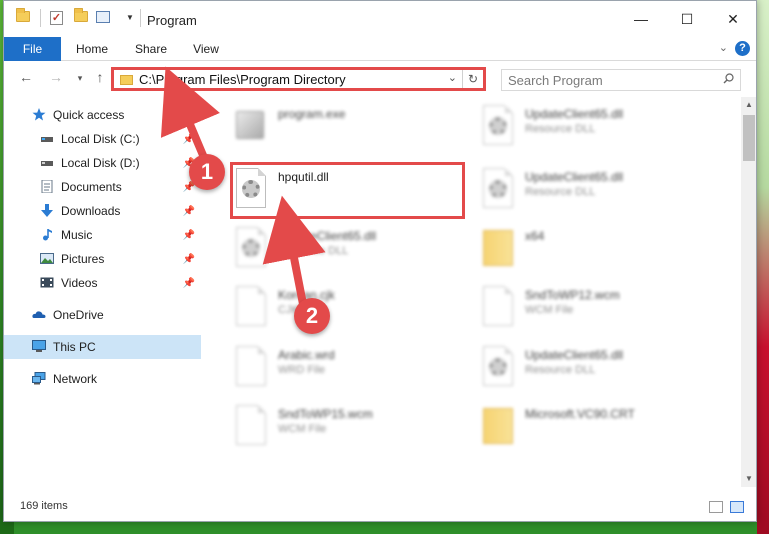 Image resolution: width=769 pixels, height=534 pixels. I want to click on onedrive-icon, so click(39, 314).